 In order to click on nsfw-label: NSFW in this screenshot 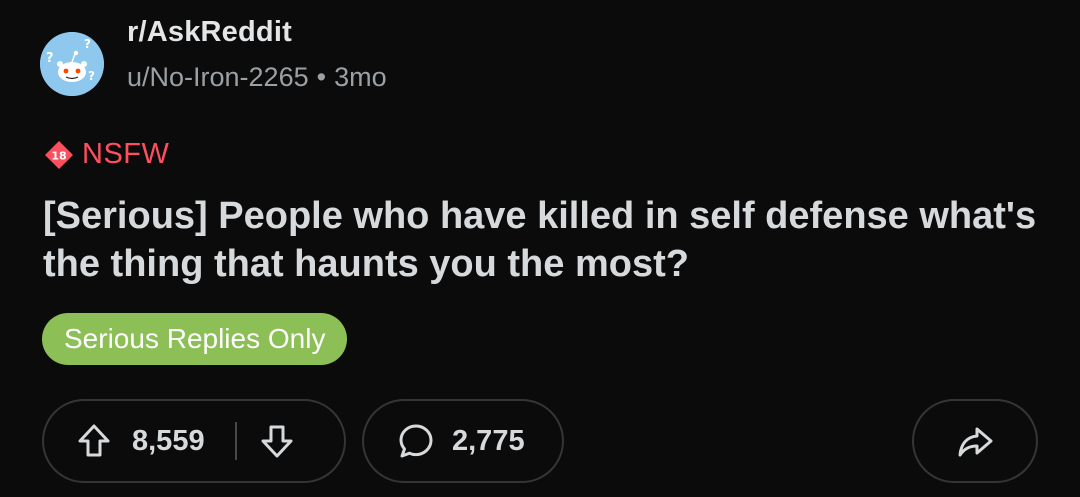, I will do `click(126, 154)`.